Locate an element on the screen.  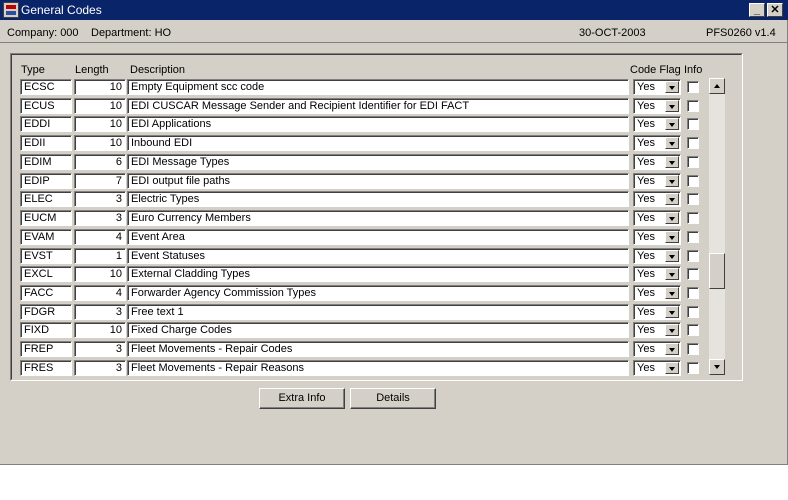
type-field: EDII is located at coordinates (46, 143).